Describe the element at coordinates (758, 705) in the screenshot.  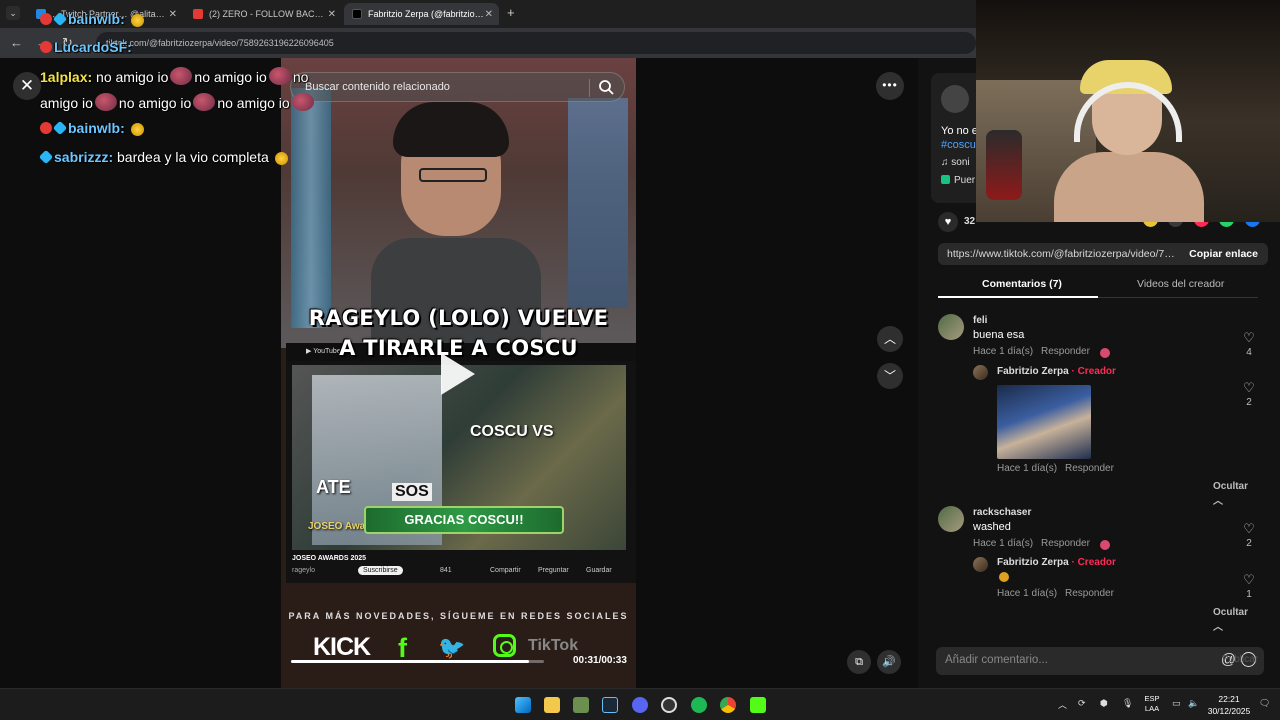
I see `kick-icon` at that location.